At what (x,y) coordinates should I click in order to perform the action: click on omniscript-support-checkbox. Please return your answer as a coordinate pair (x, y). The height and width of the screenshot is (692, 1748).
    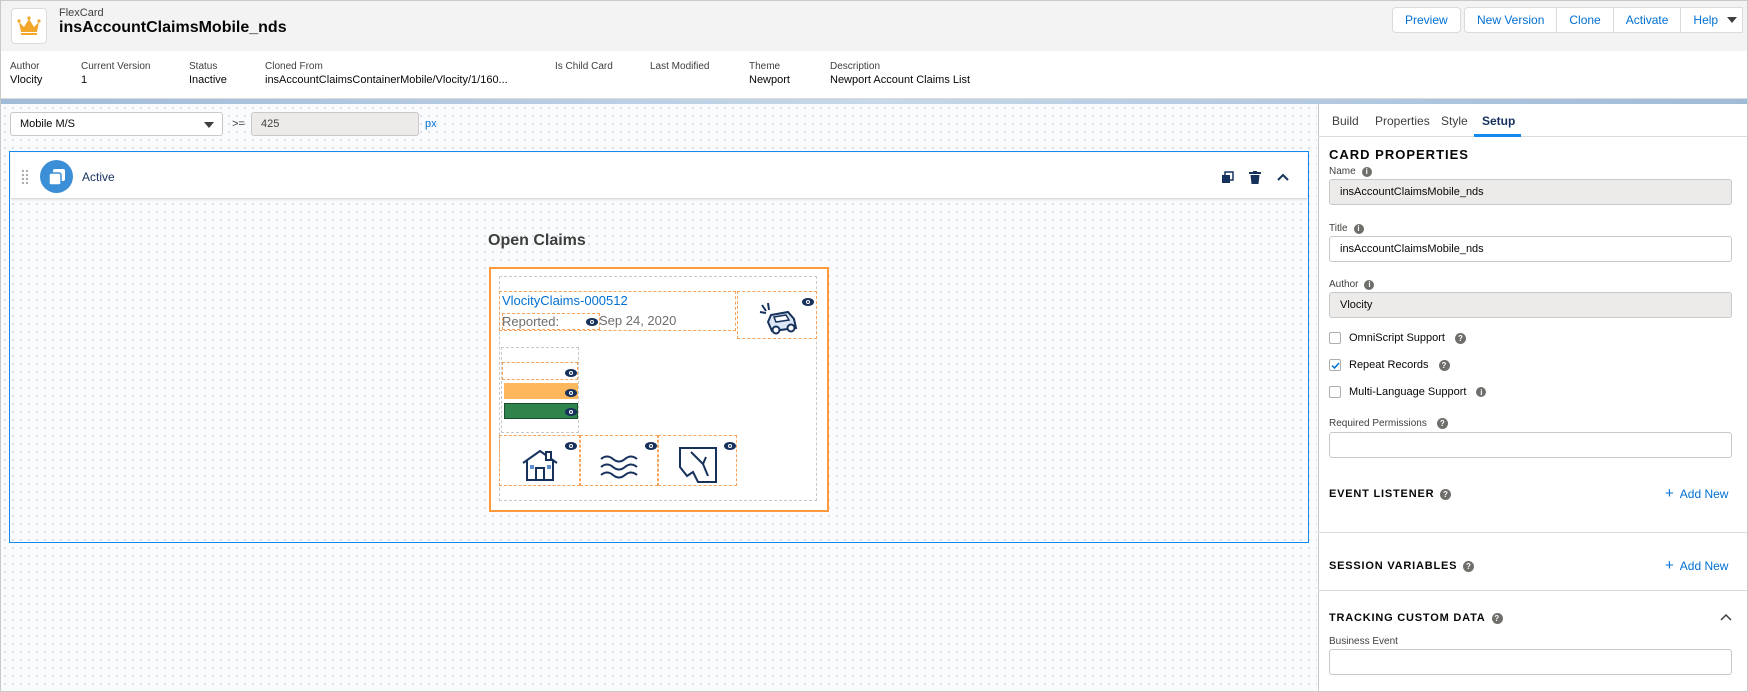
    Looking at the image, I should click on (1335, 338).